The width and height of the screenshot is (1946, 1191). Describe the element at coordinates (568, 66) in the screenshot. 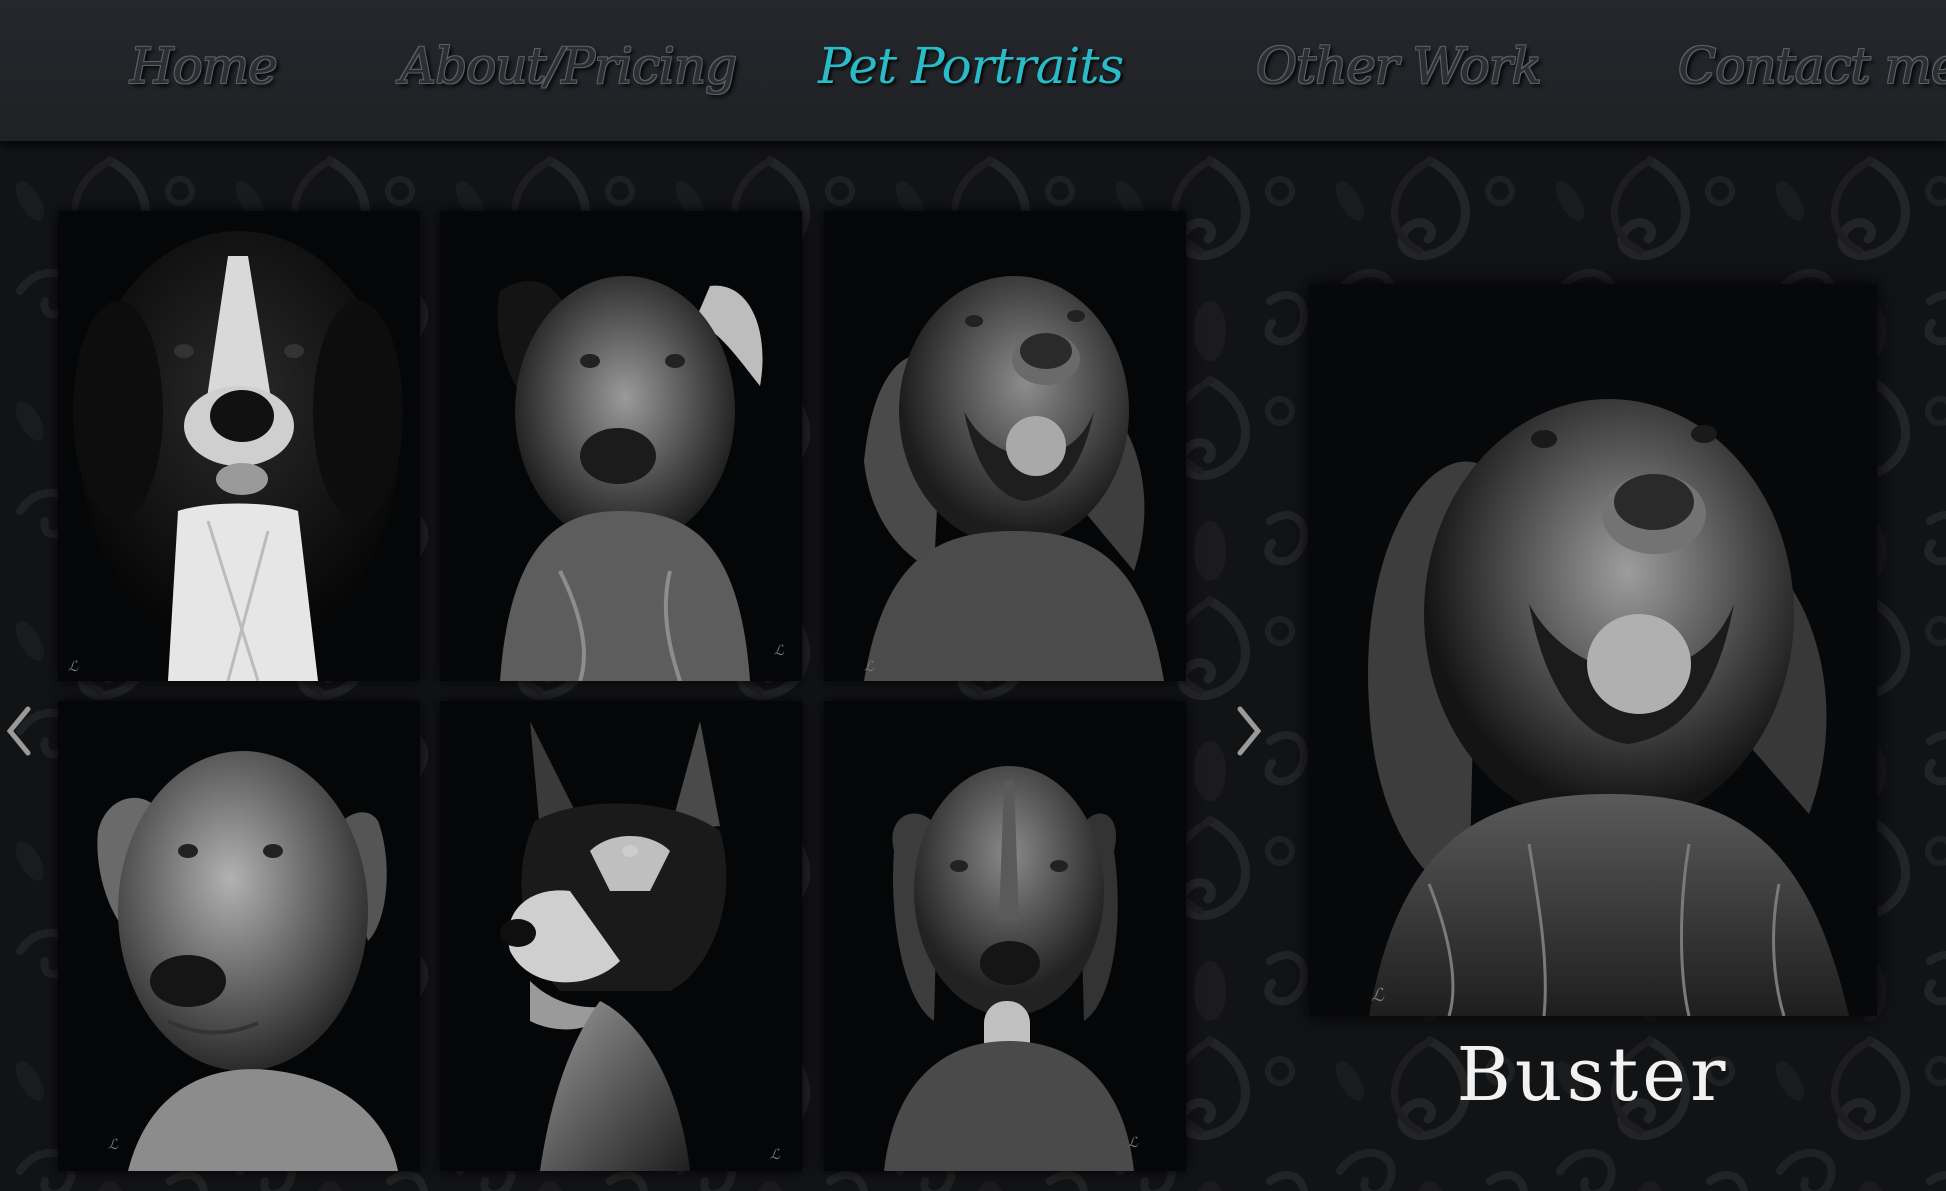

I see `nav-item-about-pricing: About/Pricing` at that location.